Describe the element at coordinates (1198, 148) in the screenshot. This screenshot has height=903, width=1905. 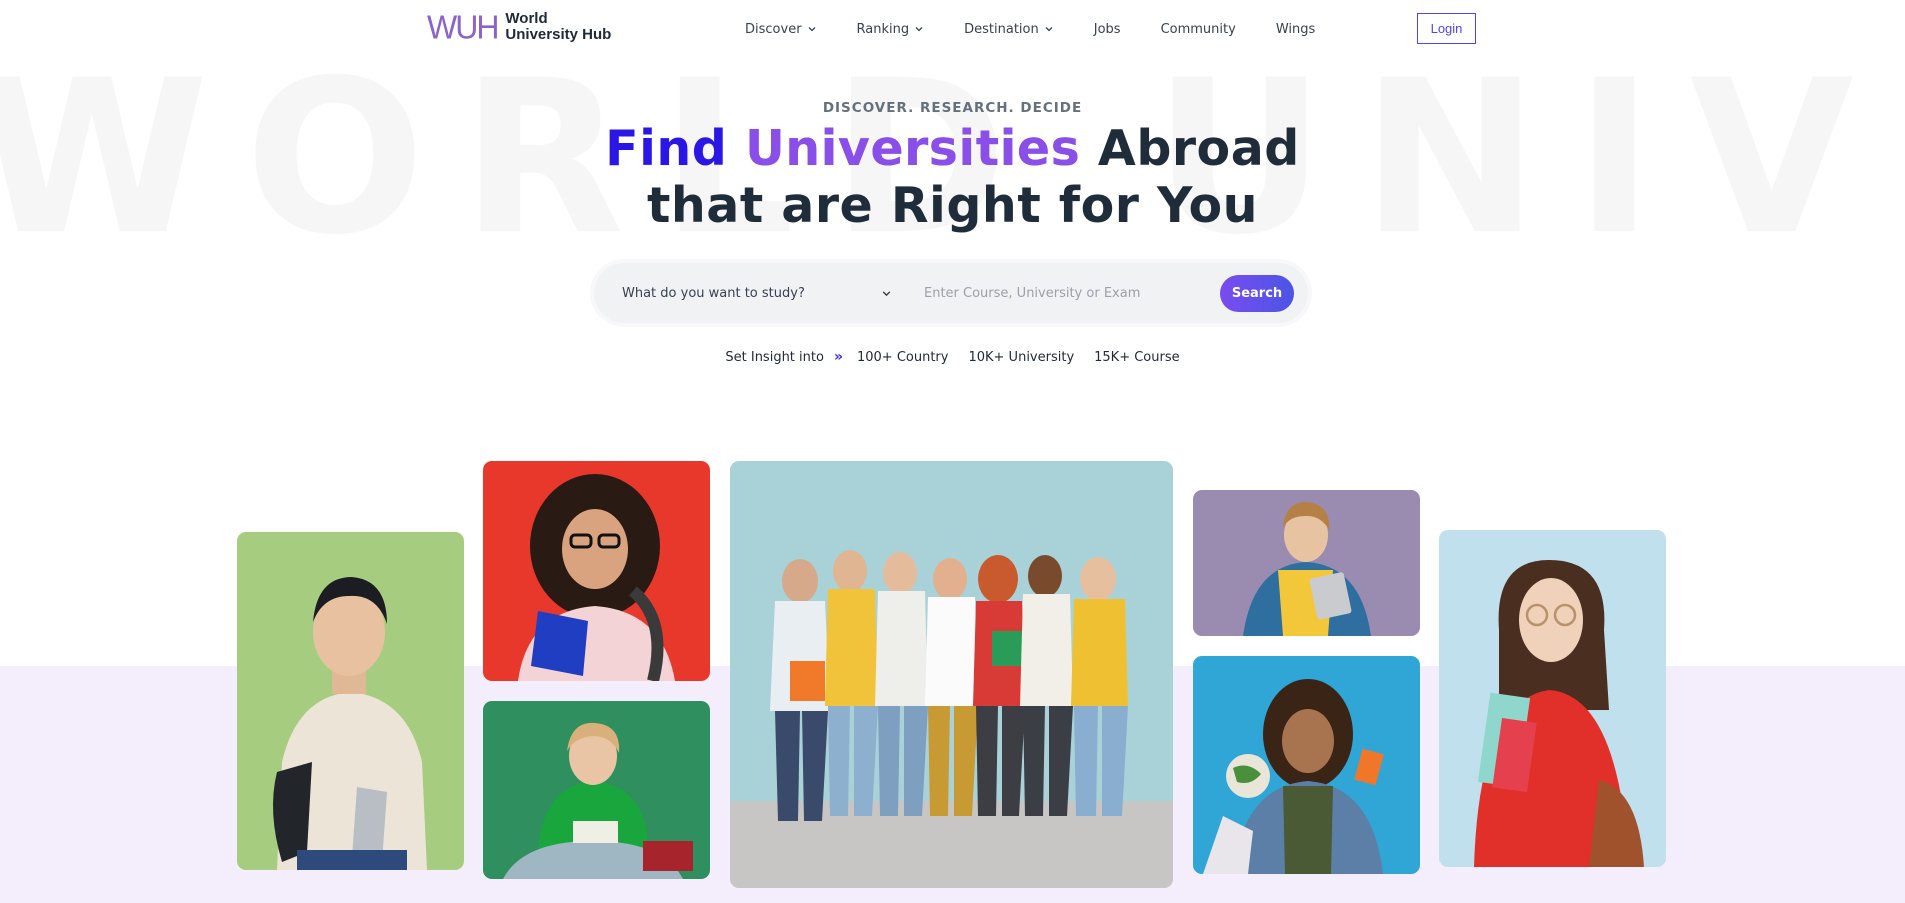
I see `headline-abroad: Abroad` at that location.